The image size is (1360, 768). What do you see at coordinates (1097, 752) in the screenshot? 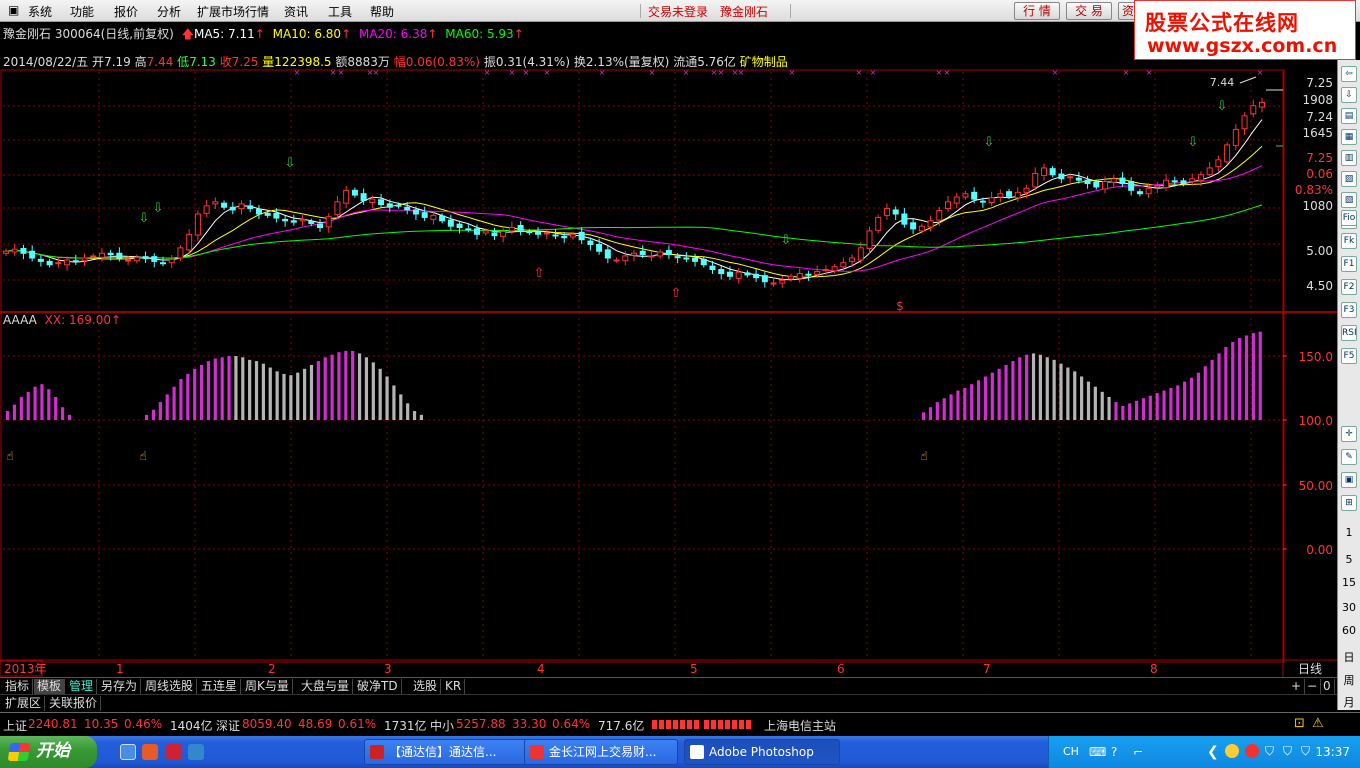
I see `keyboard-icon: ⌨` at bounding box center [1097, 752].